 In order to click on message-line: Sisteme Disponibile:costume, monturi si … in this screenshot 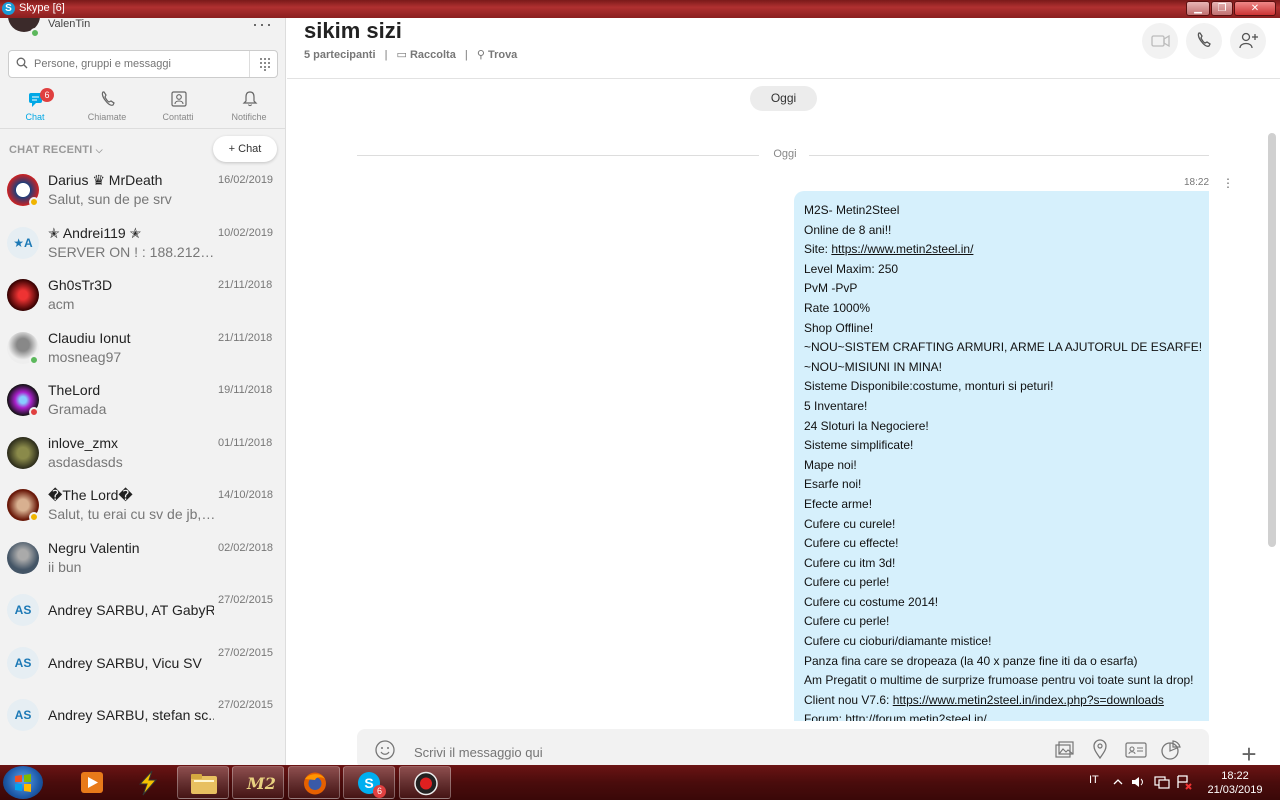, I will do `click(1001, 387)`.